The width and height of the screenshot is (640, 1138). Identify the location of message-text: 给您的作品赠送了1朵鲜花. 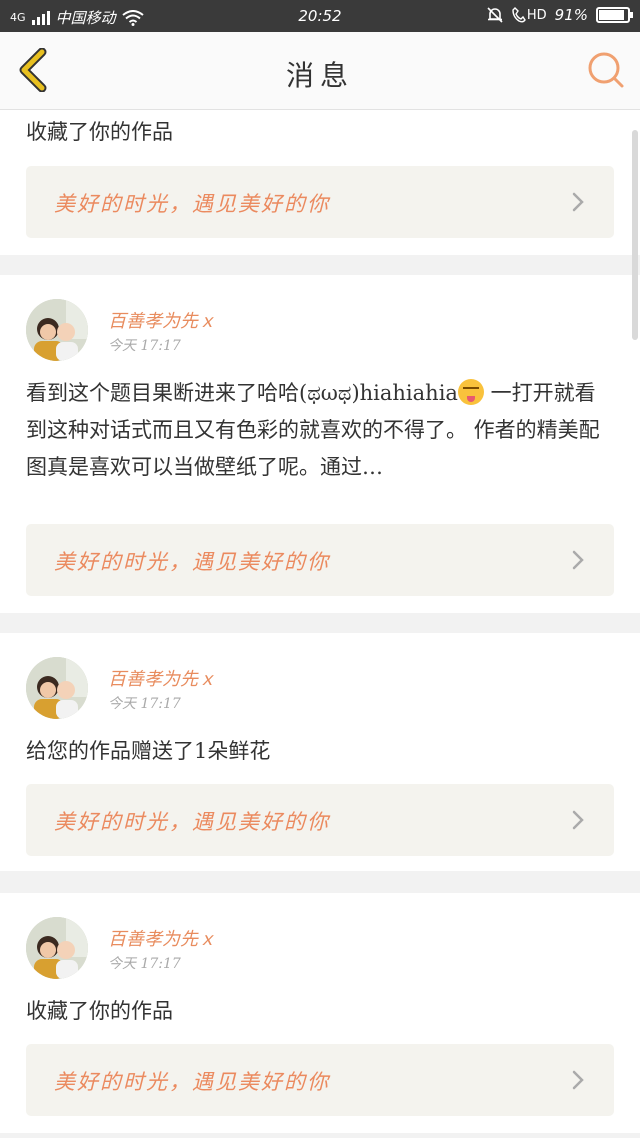
(148, 751).